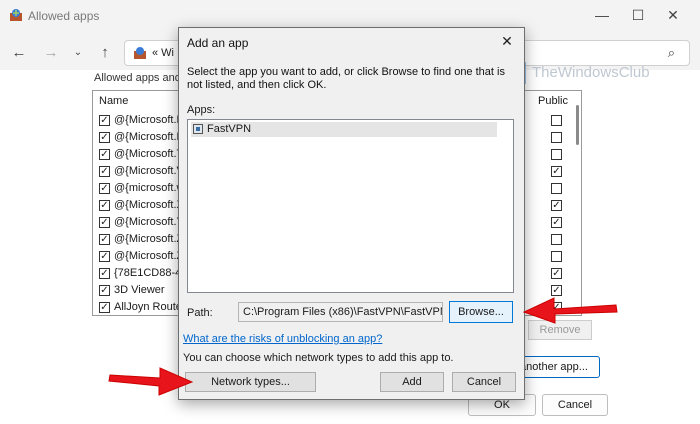 This screenshot has height=424, width=700. Describe the element at coordinates (591, 72) in the screenshot. I see `watermark-text: TheWindowsClub` at that location.